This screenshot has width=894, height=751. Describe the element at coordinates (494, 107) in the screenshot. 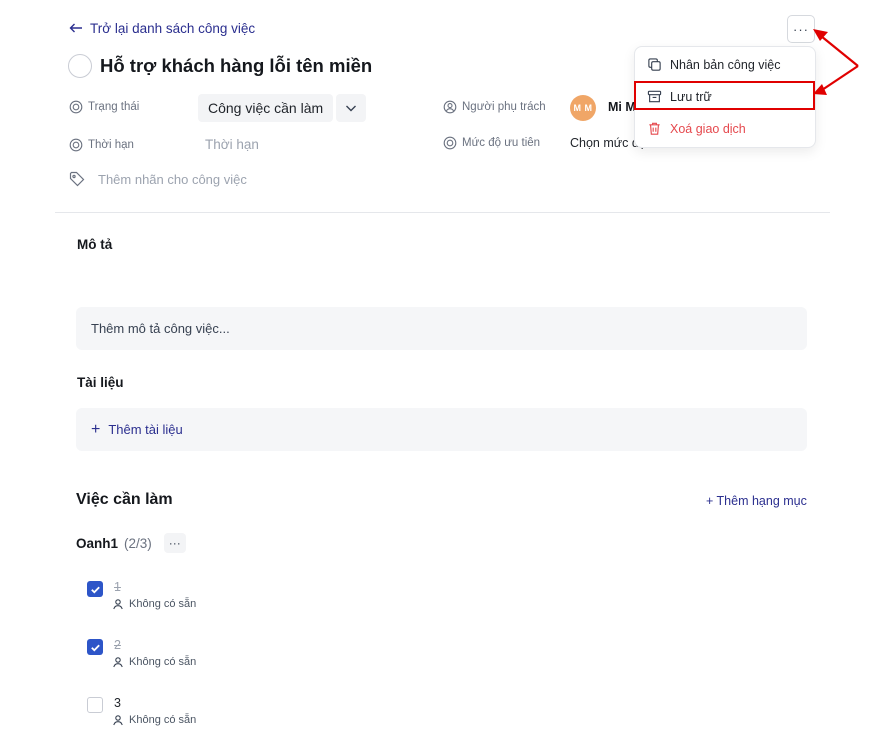

I see `assignee-label: Người phụ trách` at that location.